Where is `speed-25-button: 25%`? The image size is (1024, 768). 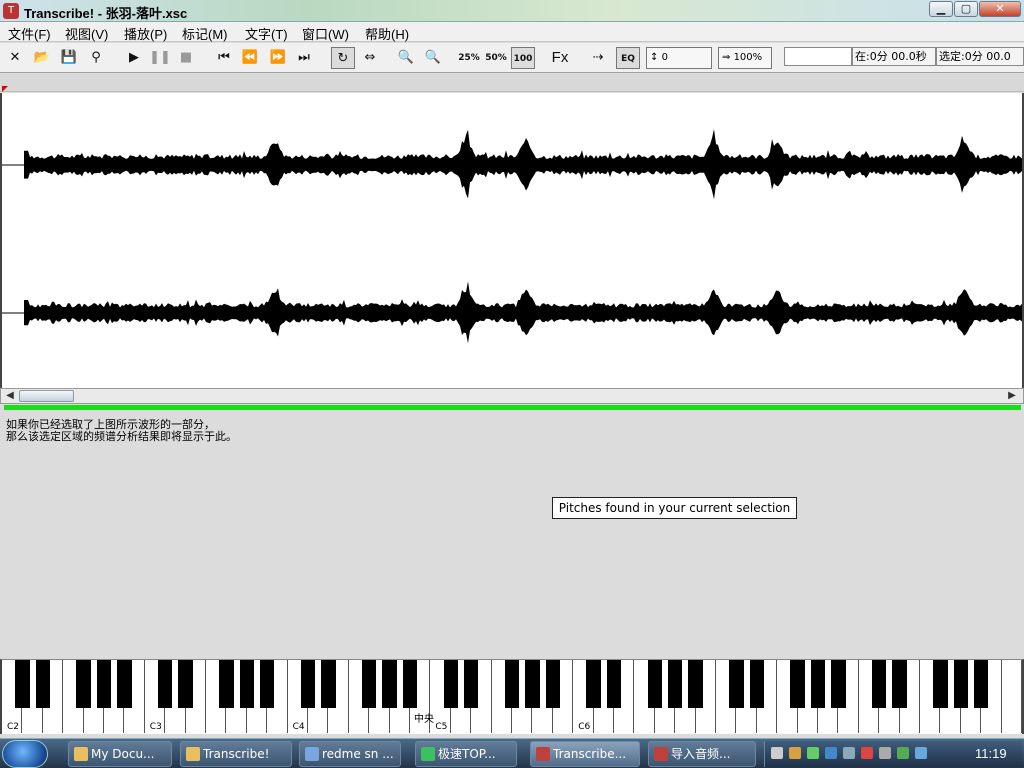 speed-25-button: 25% is located at coordinates (469, 58).